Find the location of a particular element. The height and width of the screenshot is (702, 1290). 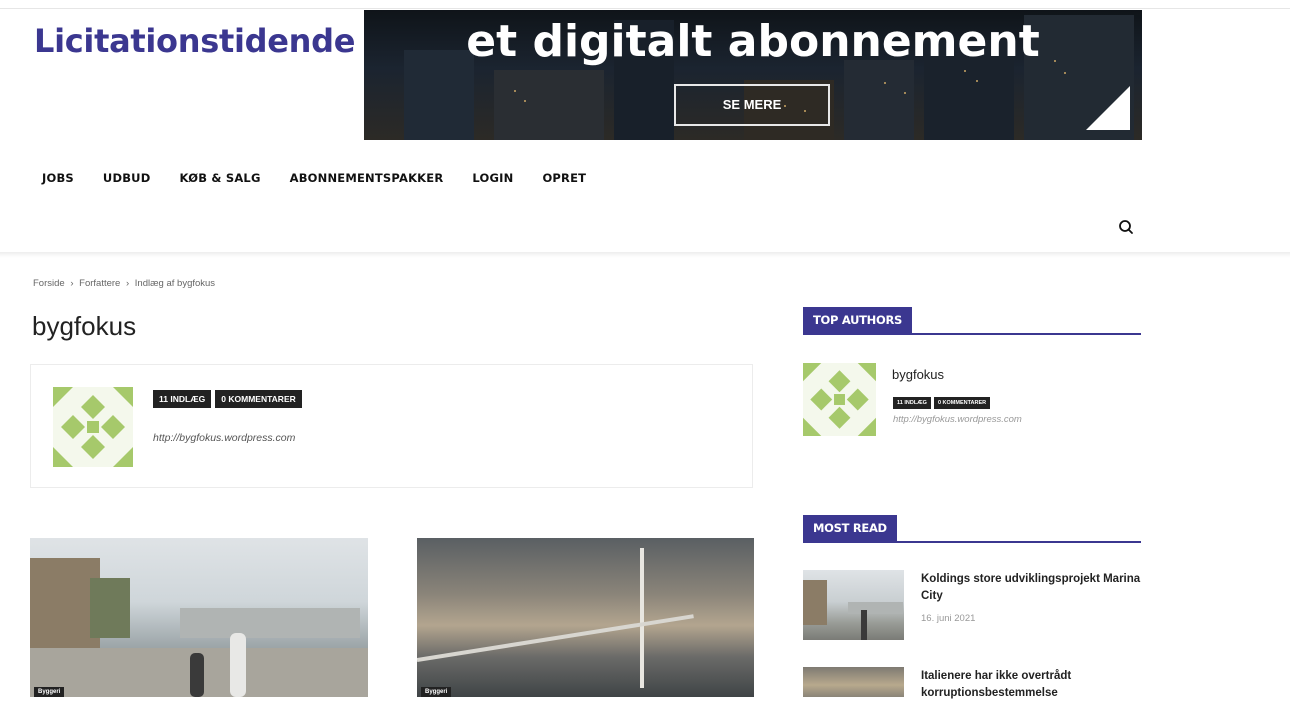

top-author-stats: 11 INDLÆG 0 KOMMENTARER is located at coordinates (943, 400).